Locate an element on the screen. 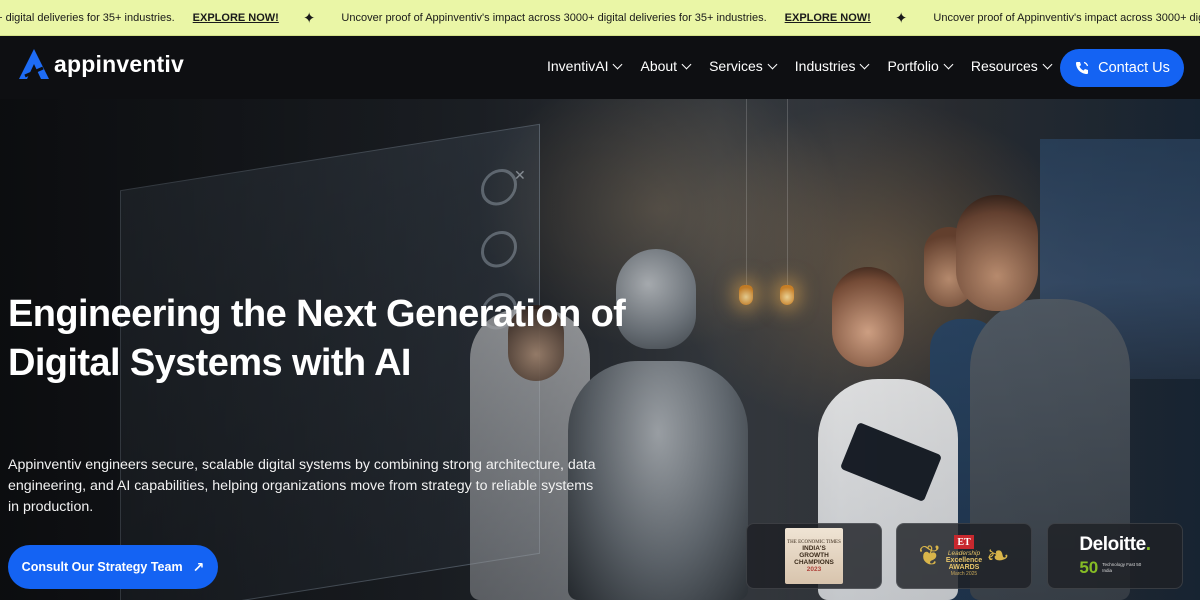 This screenshot has height=600, width=1200. nav-item-services: Services is located at coordinates (743, 66).